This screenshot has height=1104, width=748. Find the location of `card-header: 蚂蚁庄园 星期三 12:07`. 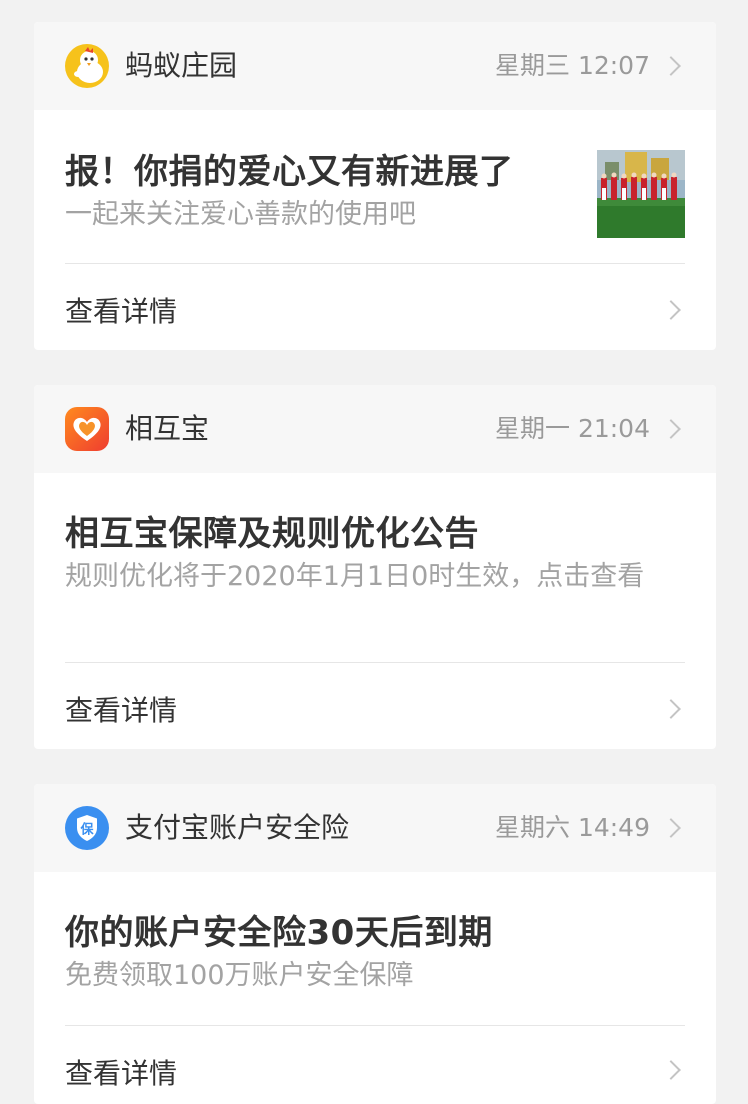

card-header: 蚂蚁庄园 星期三 12:07 is located at coordinates (375, 66).